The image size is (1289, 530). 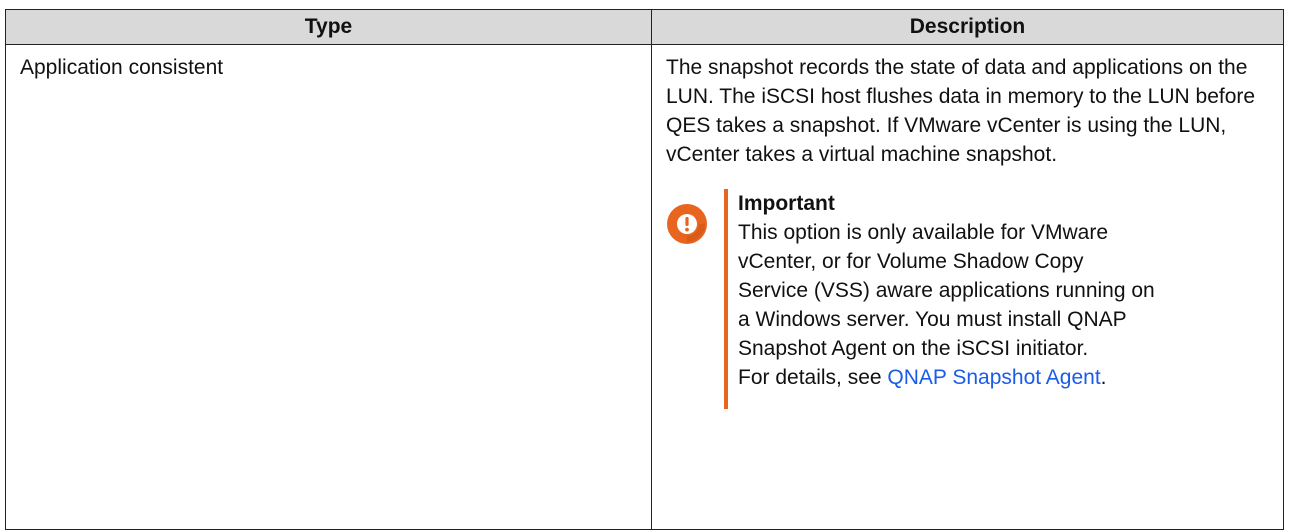 What do you see at coordinates (687, 224) in the screenshot?
I see `important-exclamation-icon` at bounding box center [687, 224].